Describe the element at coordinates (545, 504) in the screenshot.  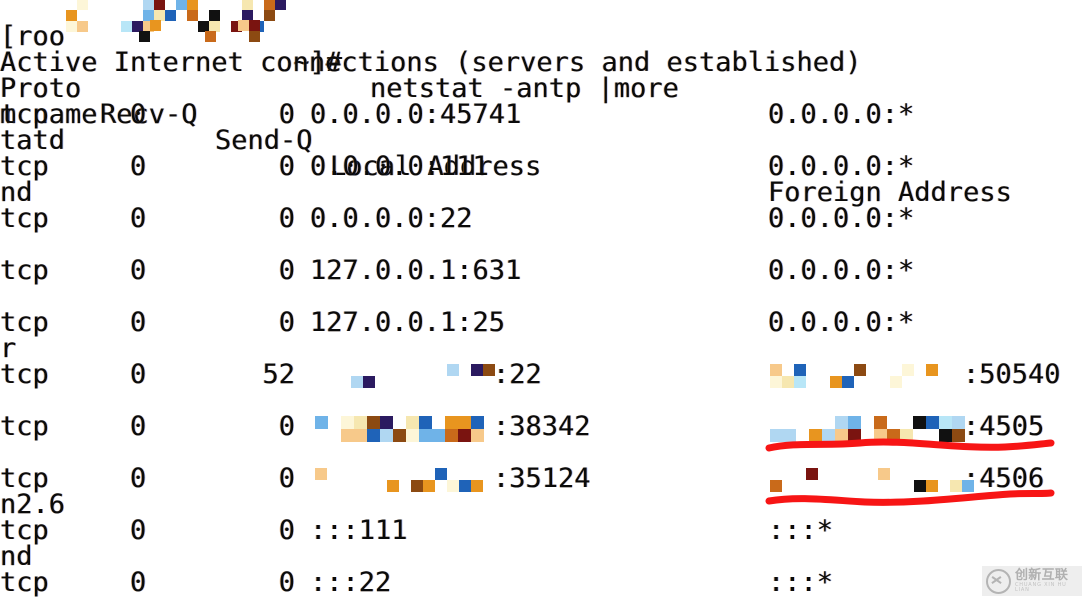
I see `row-continuation: n2.6` at that location.